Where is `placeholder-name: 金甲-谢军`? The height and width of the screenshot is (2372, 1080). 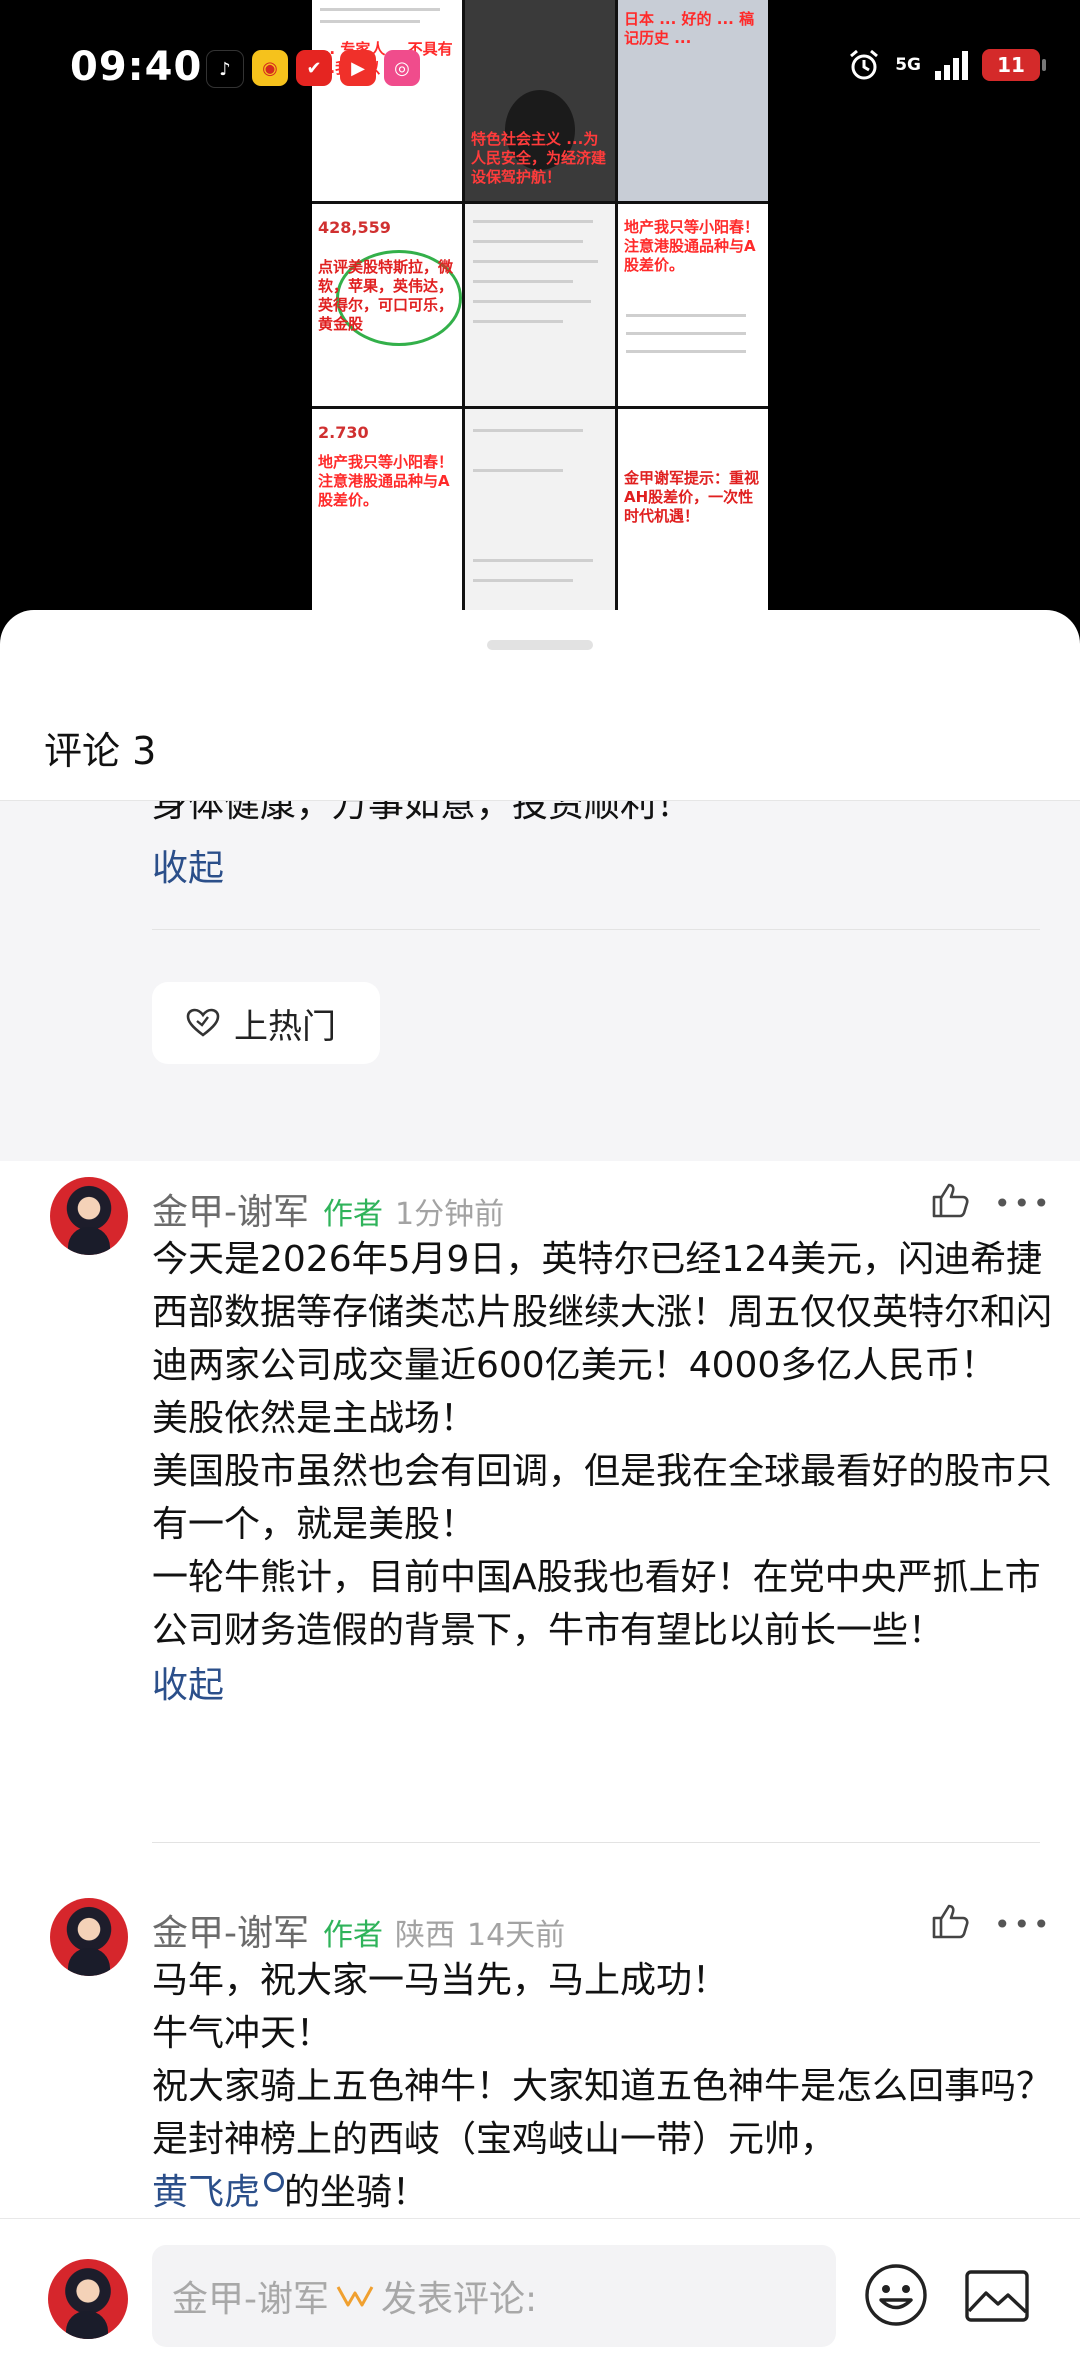
placeholder-name: 金甲-谢军 is located at coordinates (250, 2299).